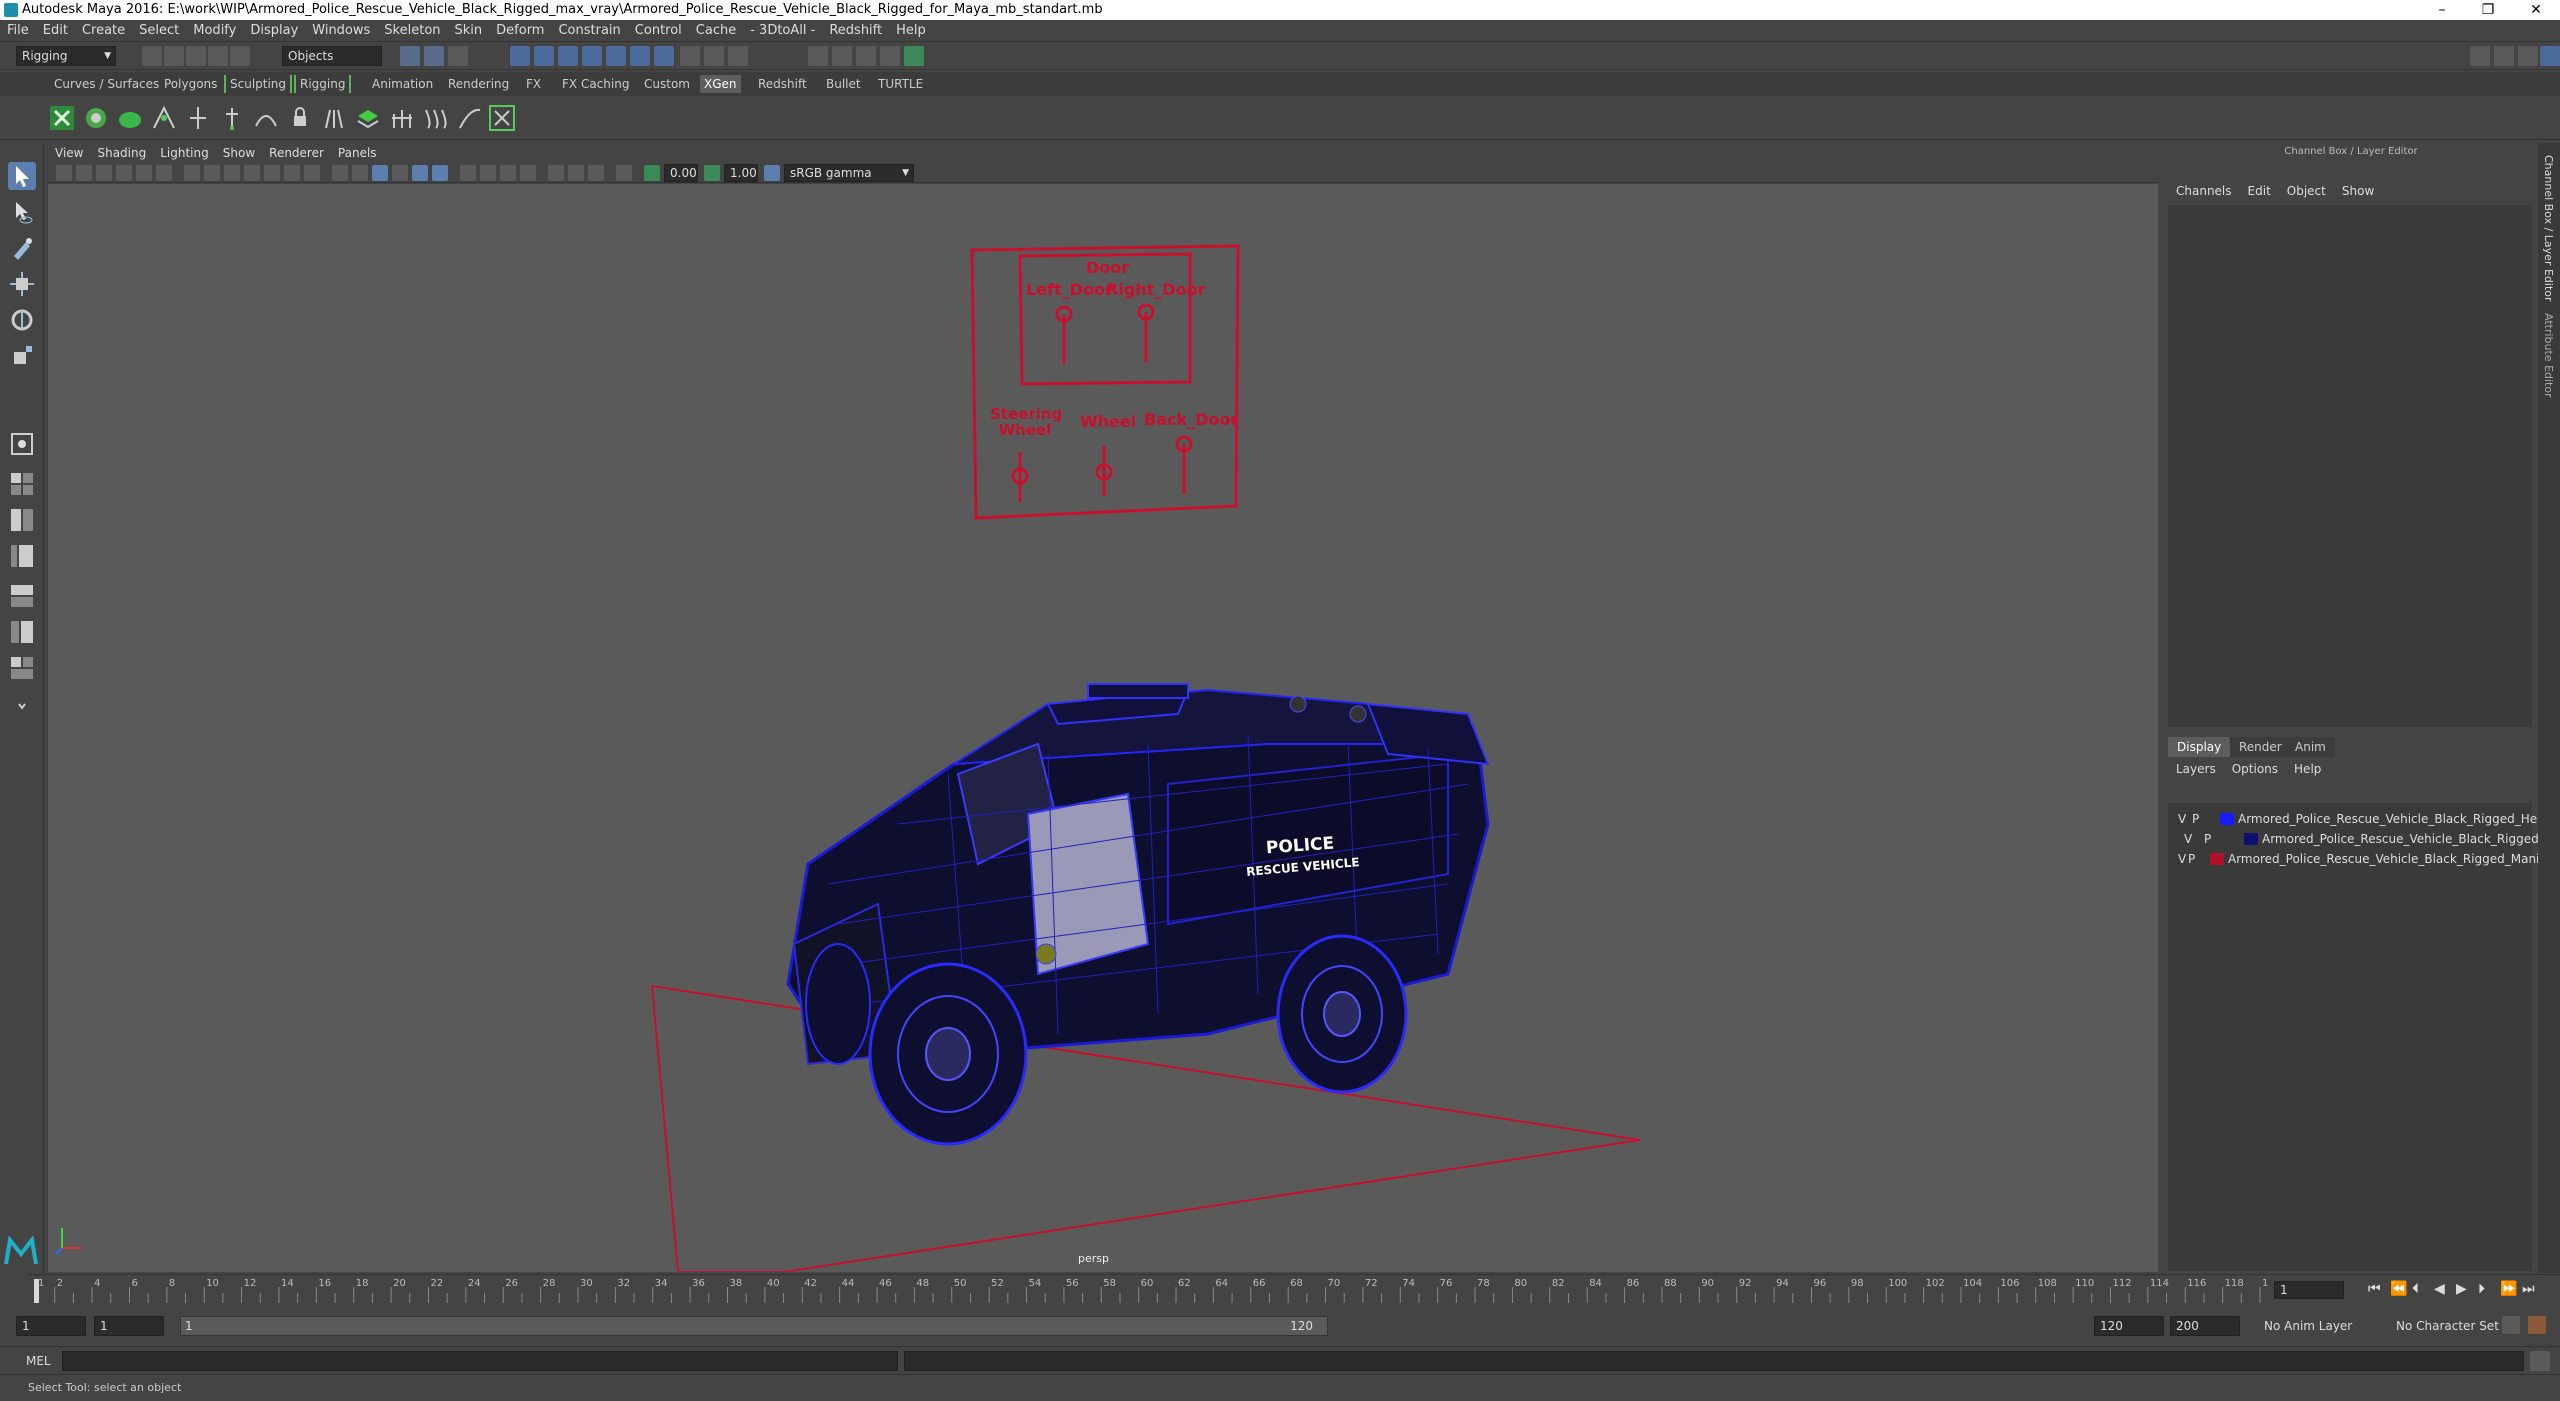  I want to click on xray-joints-icon, so click(596, 173).